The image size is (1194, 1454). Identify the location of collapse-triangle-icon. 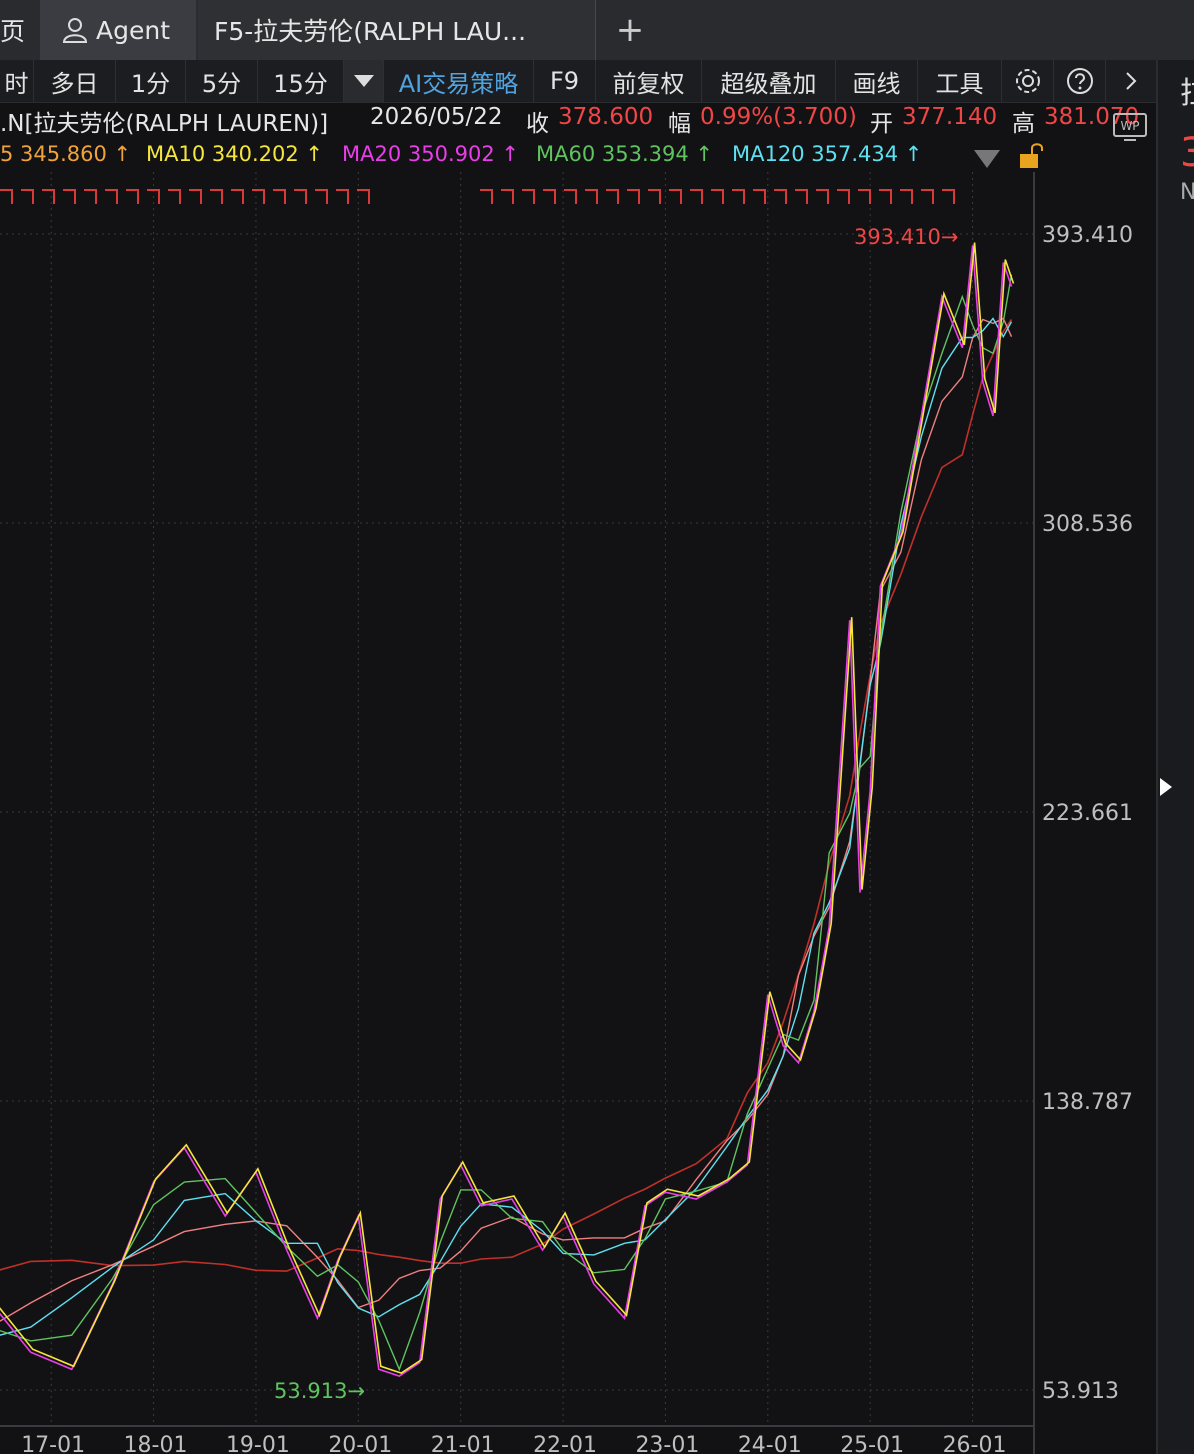
(987, 158).